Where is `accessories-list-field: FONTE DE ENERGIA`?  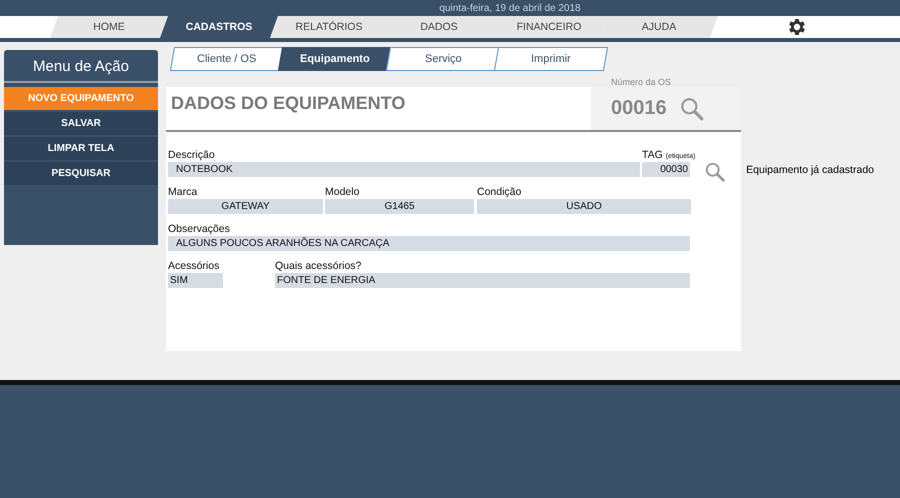
accessories-list-field: FONTE DE ENERGIA is located at coordinates (482, 280).